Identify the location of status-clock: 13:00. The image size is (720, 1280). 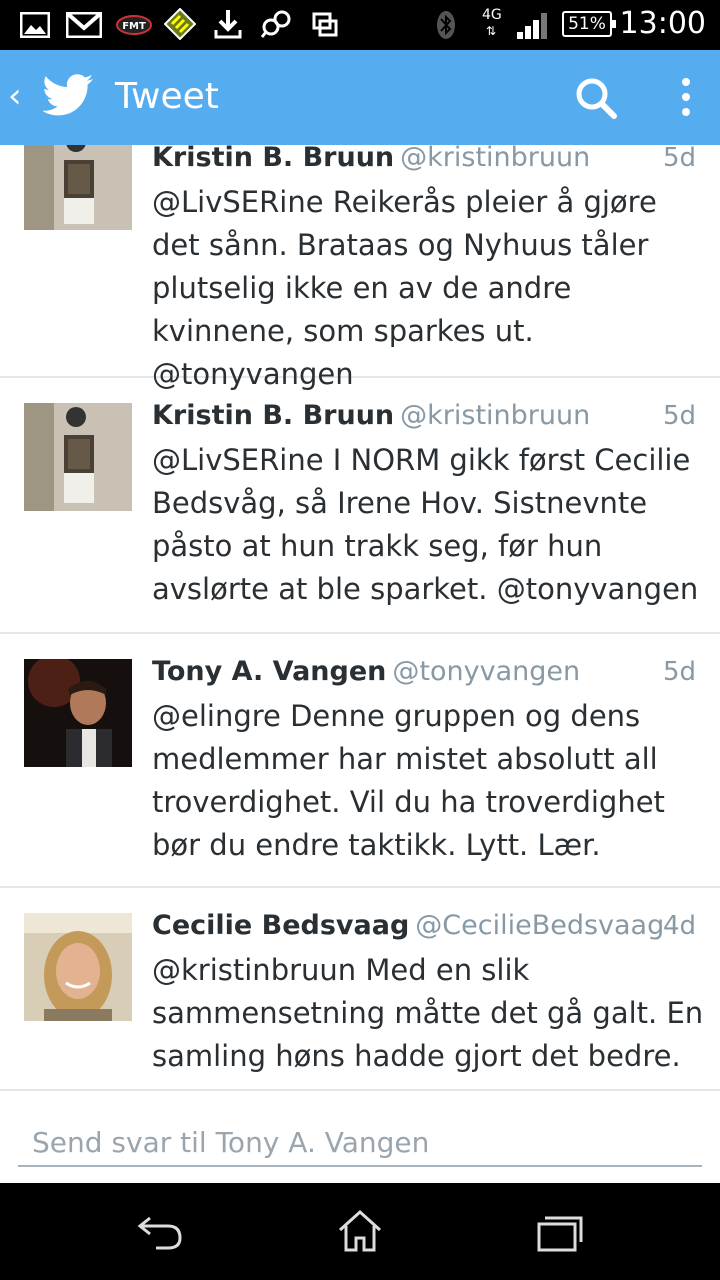
(662, 23).